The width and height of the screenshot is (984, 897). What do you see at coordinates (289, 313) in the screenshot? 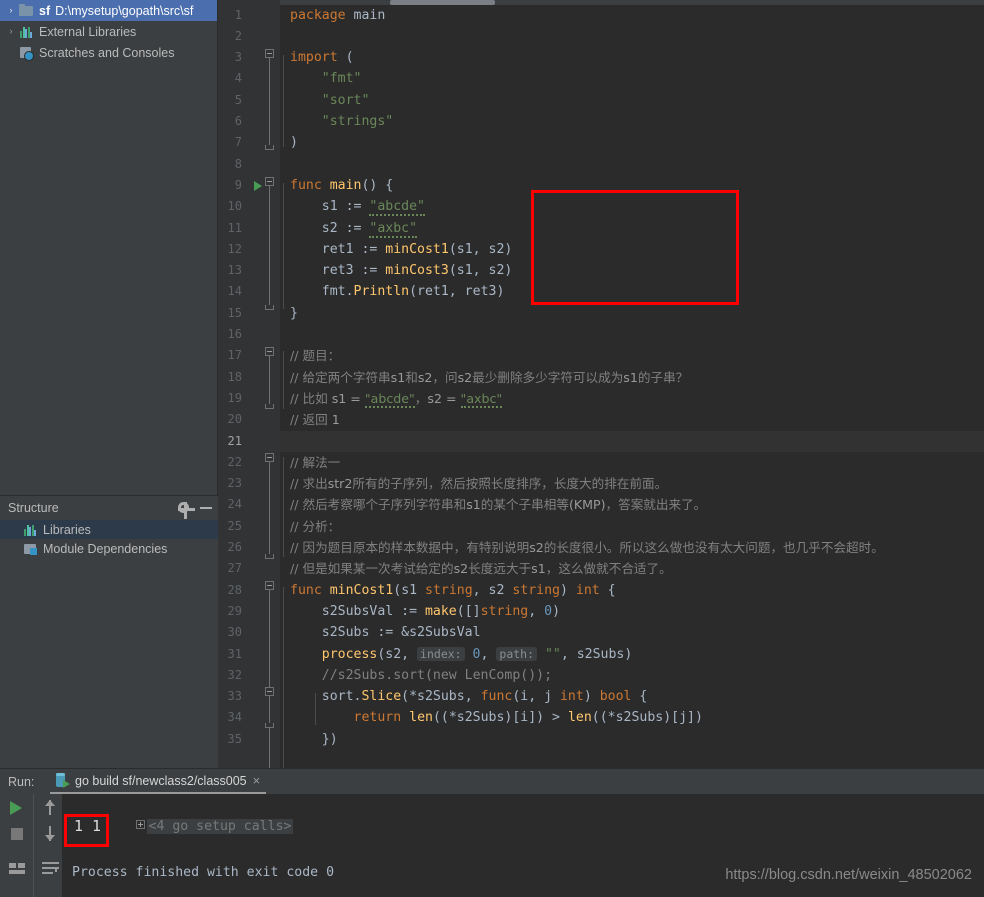
I see `code-line: }` at bounding box center [289, 313].